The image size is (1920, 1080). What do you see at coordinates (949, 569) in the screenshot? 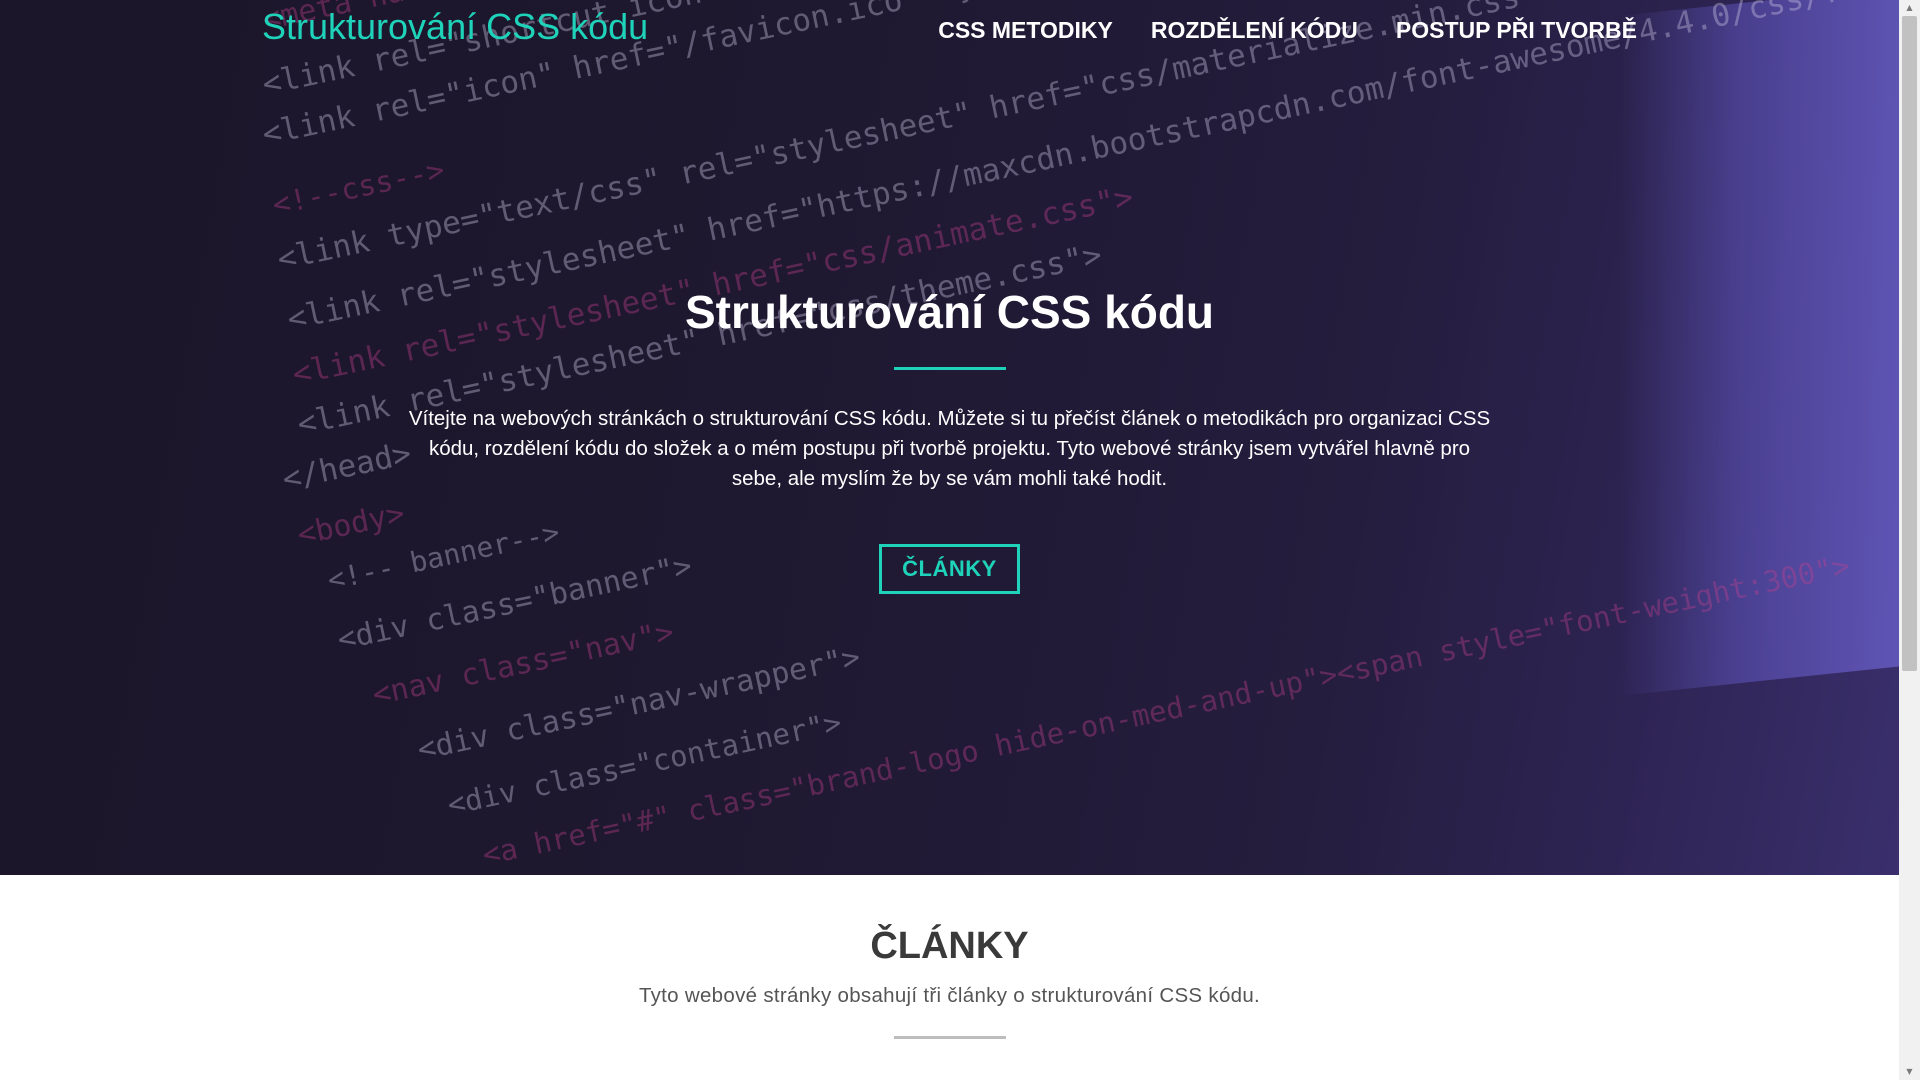
I see `articles-button: ČLÁNKY` at bounding box center [949, 569].